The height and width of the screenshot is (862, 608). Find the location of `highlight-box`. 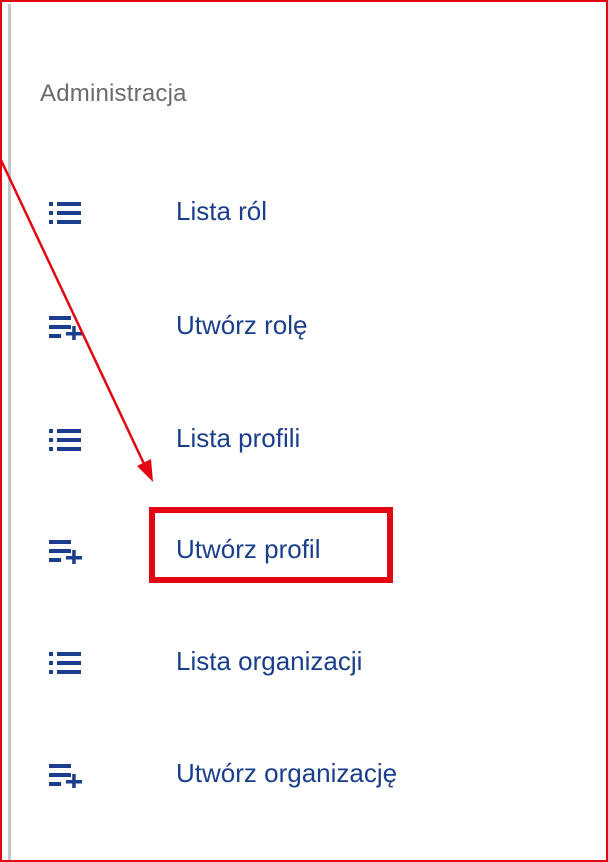

highlight-box is located at coordinates (271, 545).